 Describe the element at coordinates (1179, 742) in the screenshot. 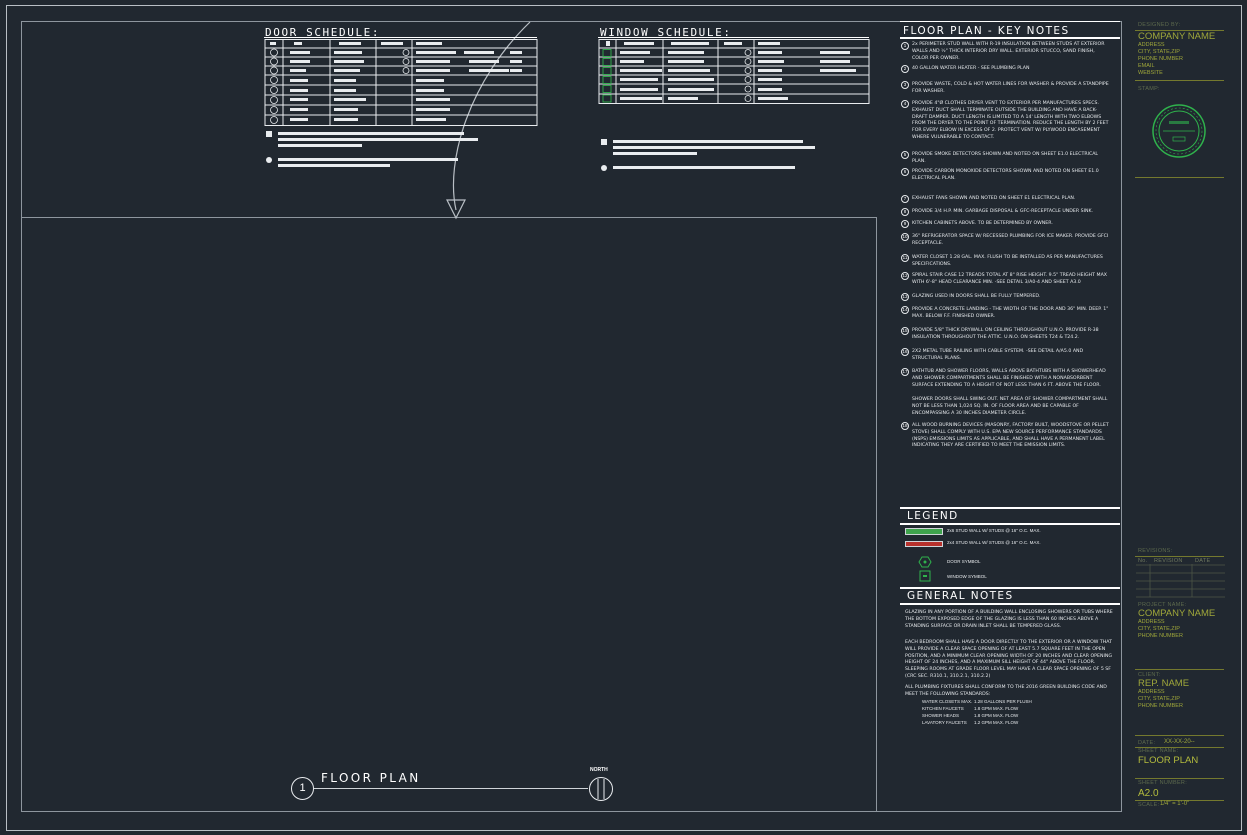

I see `date-value: XX-XX-20--` at that location.